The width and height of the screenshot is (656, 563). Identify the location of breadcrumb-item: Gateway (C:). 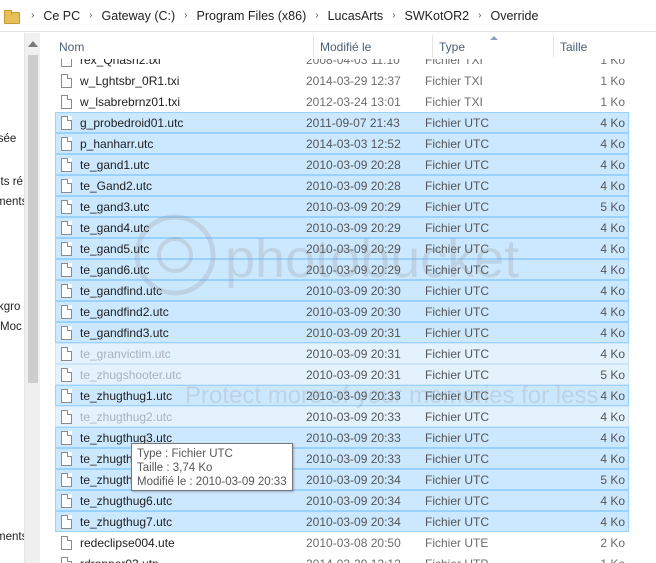
(139, 16).